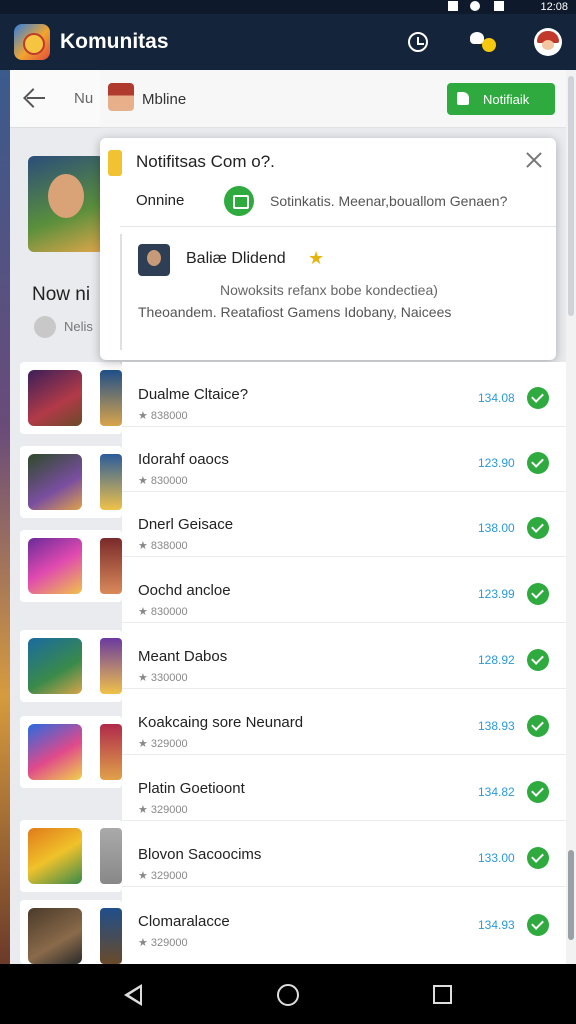  I want to click on nav-back-icon, so click(133, 995).